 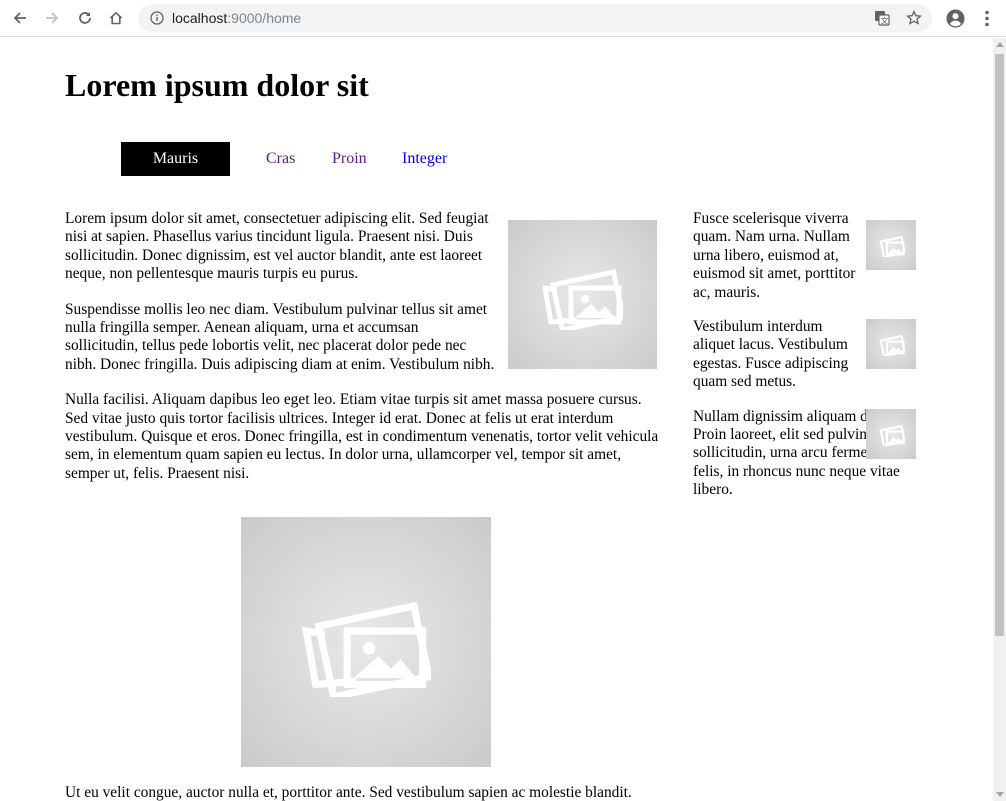 What do you see at coordinates (264, 18) in the screenshot?
I see `url-path: :9000/home` at bounding box center [264, 18].